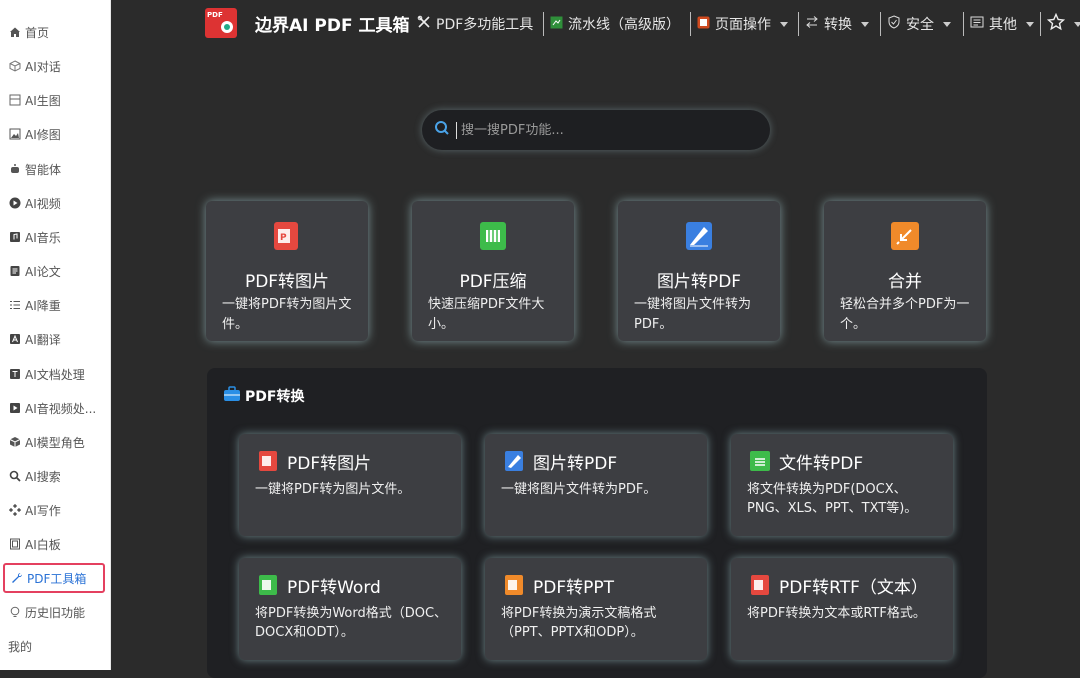 This screenshot has width=1080, height=678. I want to click on feature-title: 图片转PDF, so click(699, 282).